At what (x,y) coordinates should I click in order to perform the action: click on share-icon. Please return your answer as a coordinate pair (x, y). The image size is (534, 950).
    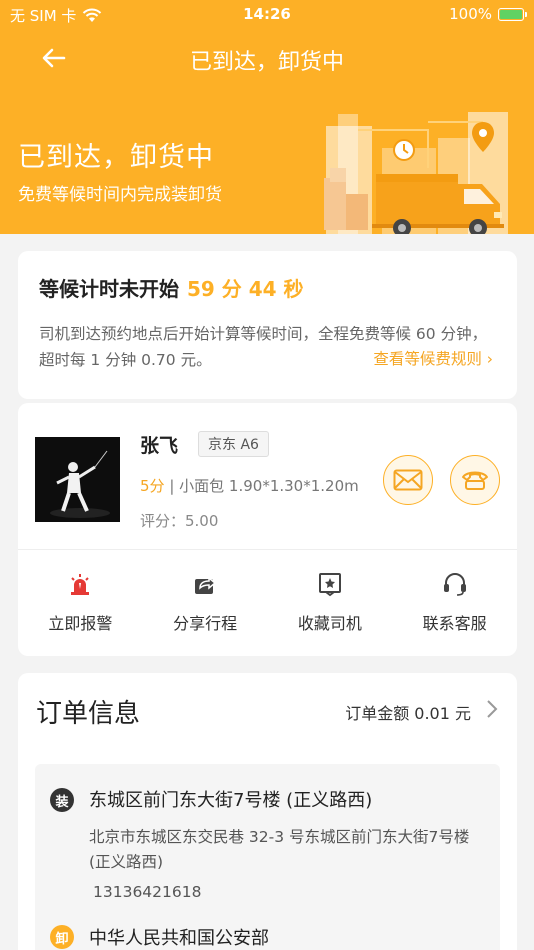
    Looking at the image, I should click on (206, 585).